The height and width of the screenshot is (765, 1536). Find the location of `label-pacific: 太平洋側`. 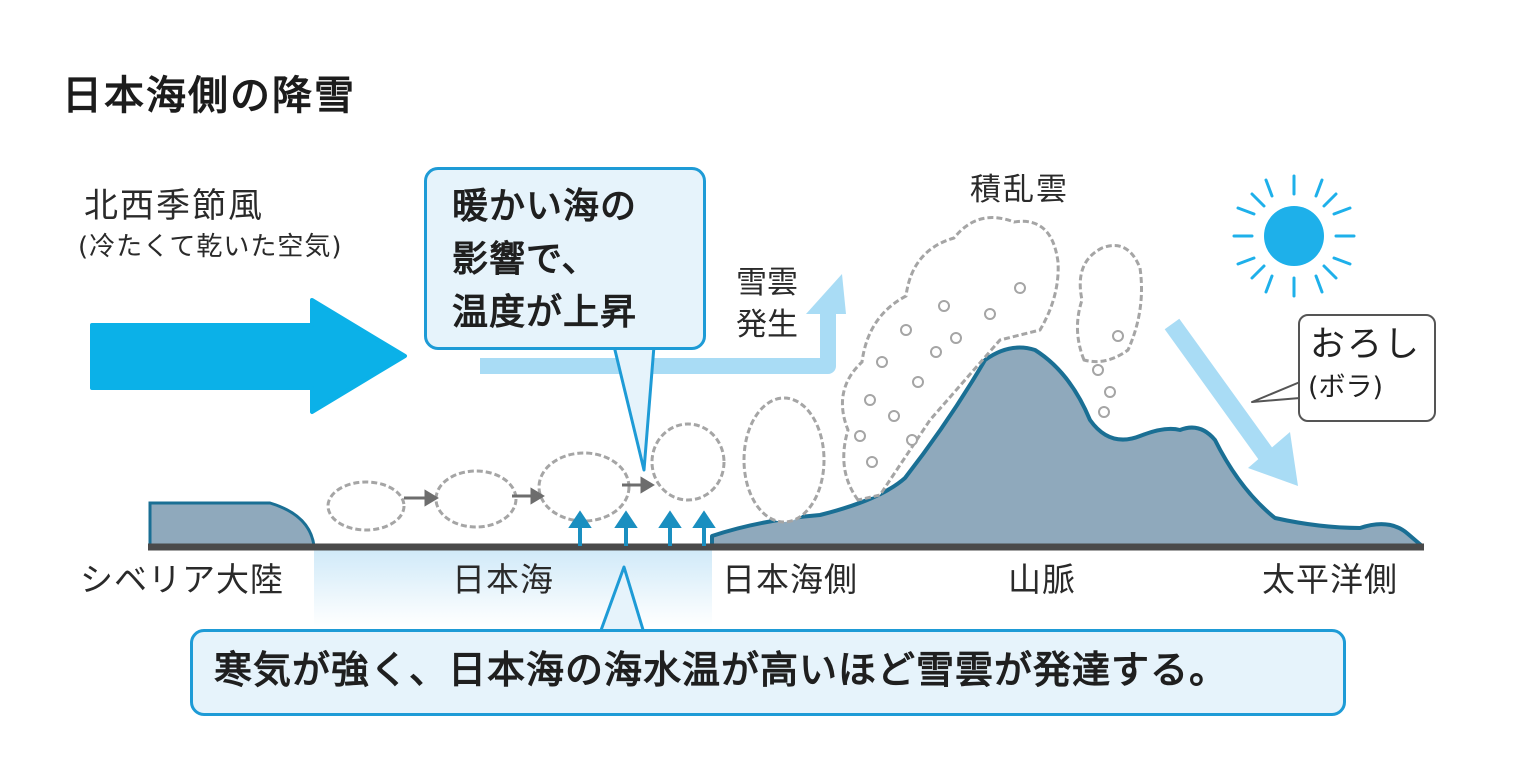

label-pacific: 太平洋側 is located at coordinates (1330, 579).